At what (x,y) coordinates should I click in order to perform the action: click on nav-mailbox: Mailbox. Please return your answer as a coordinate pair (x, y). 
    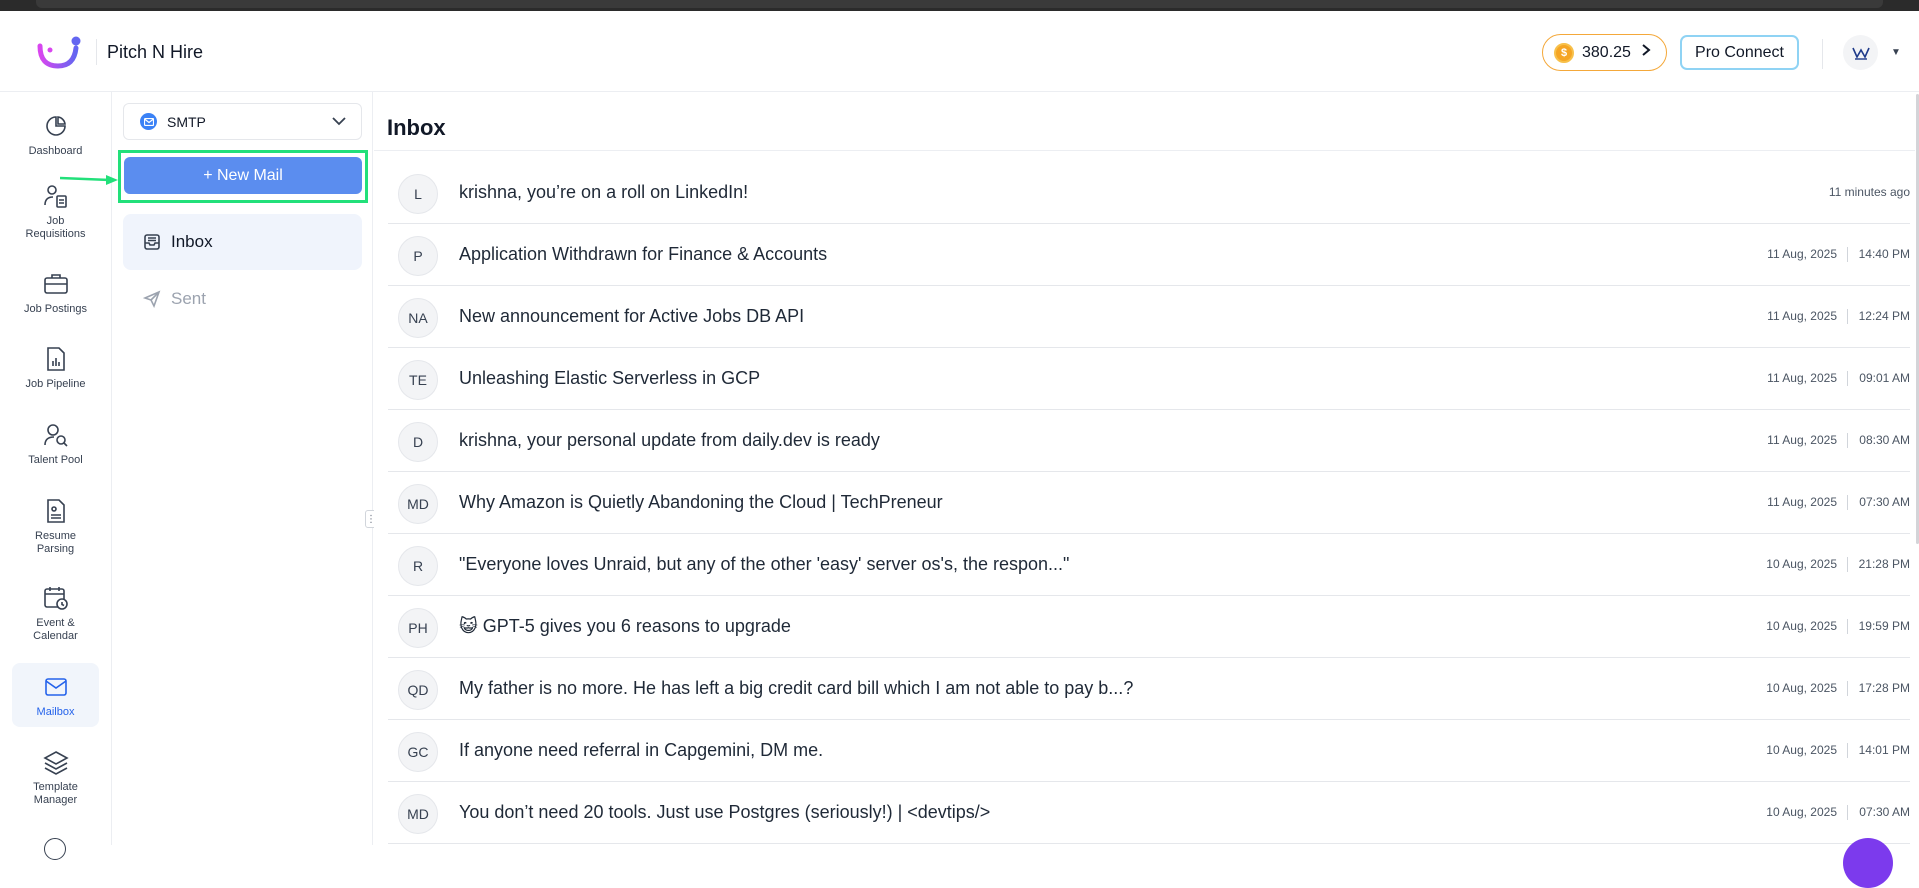
    Looking at the image, I should click on (55, 695).